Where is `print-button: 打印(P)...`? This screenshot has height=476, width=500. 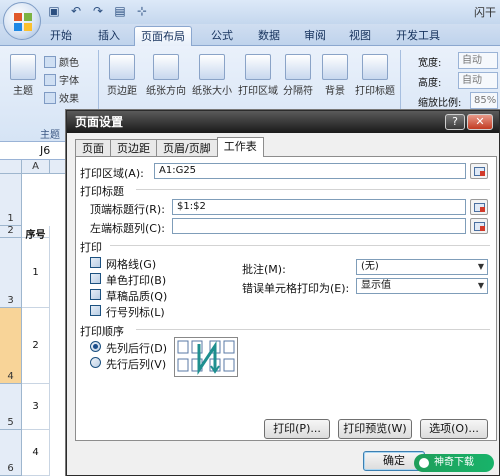
print-button: 打印(P)... is located at coordinates (297, 429).